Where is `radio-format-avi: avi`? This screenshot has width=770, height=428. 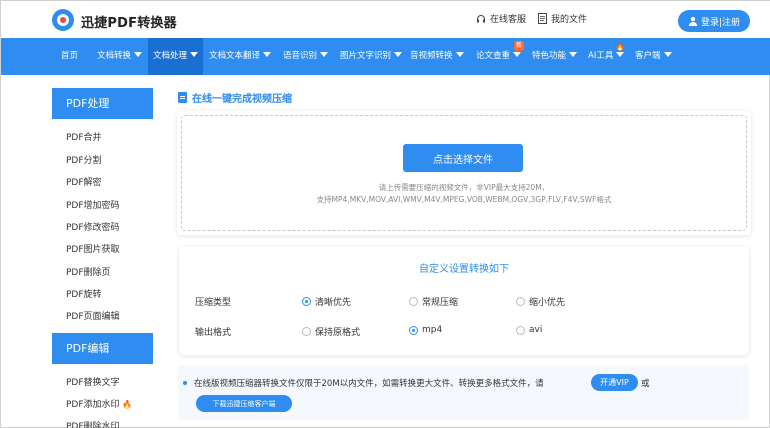 radio-format-avi: avi is located at coordinates (529, 330).